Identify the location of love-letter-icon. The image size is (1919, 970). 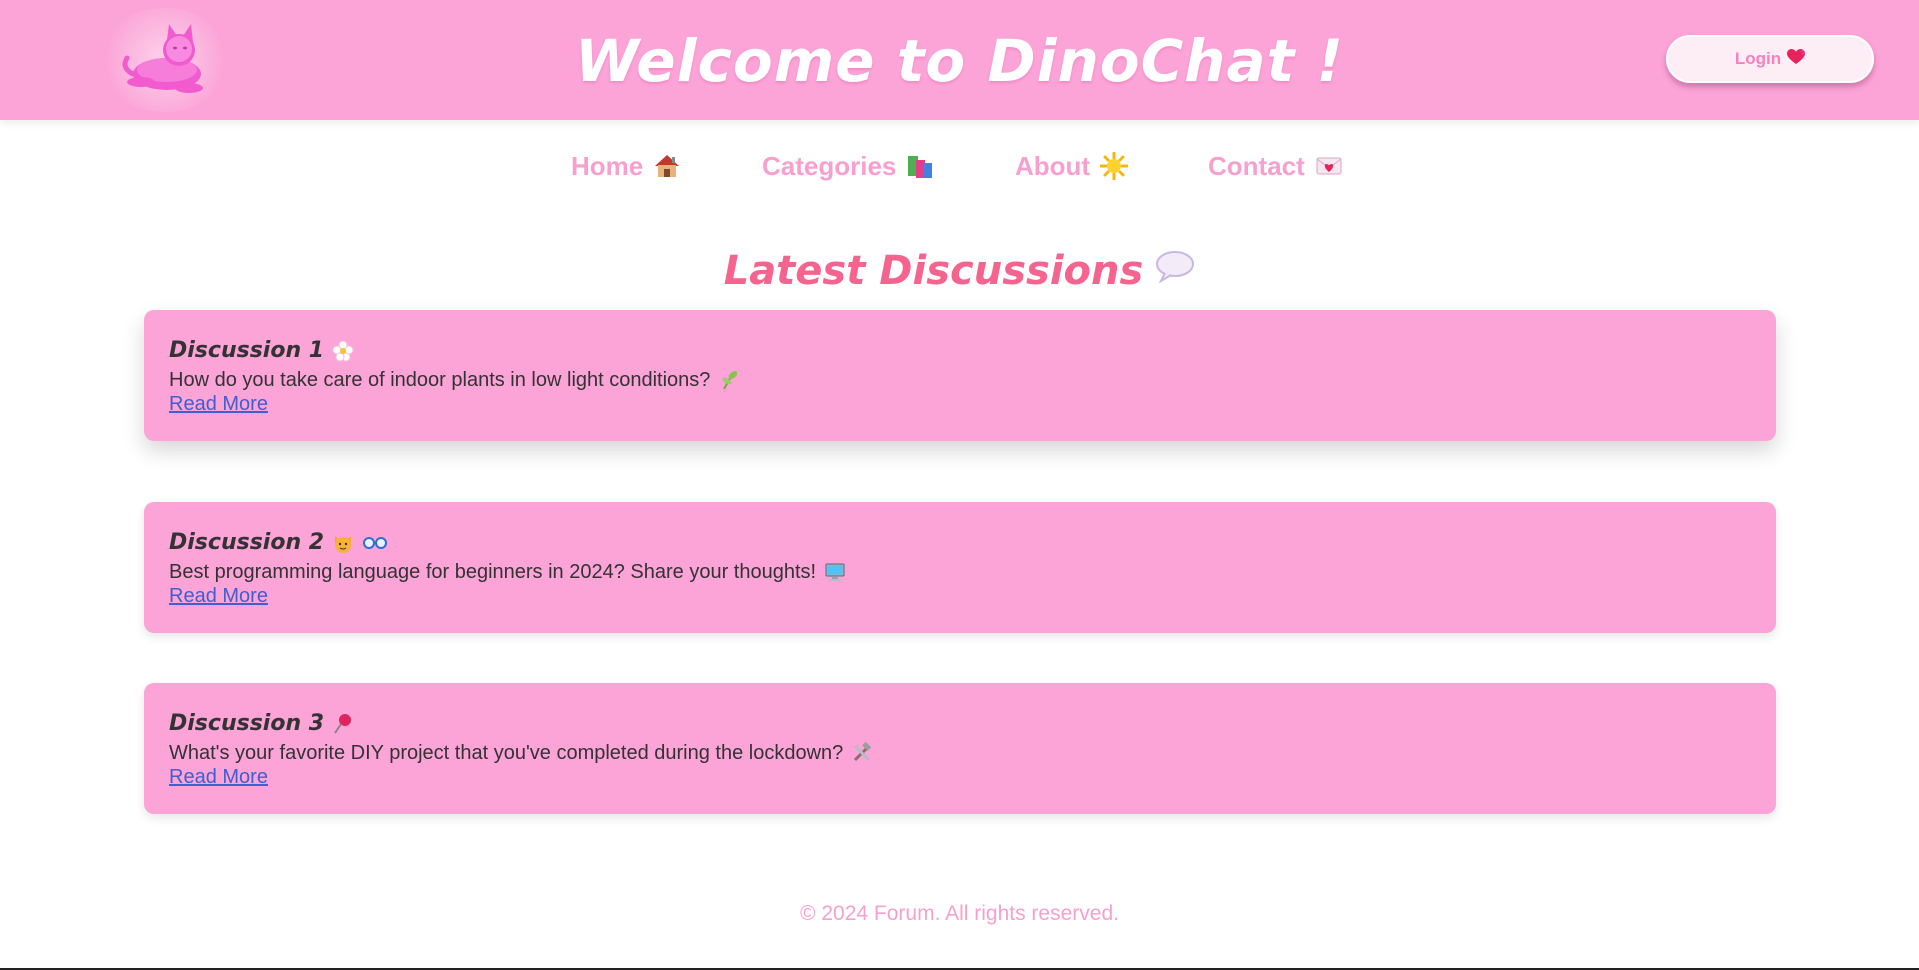
(1329, 166).